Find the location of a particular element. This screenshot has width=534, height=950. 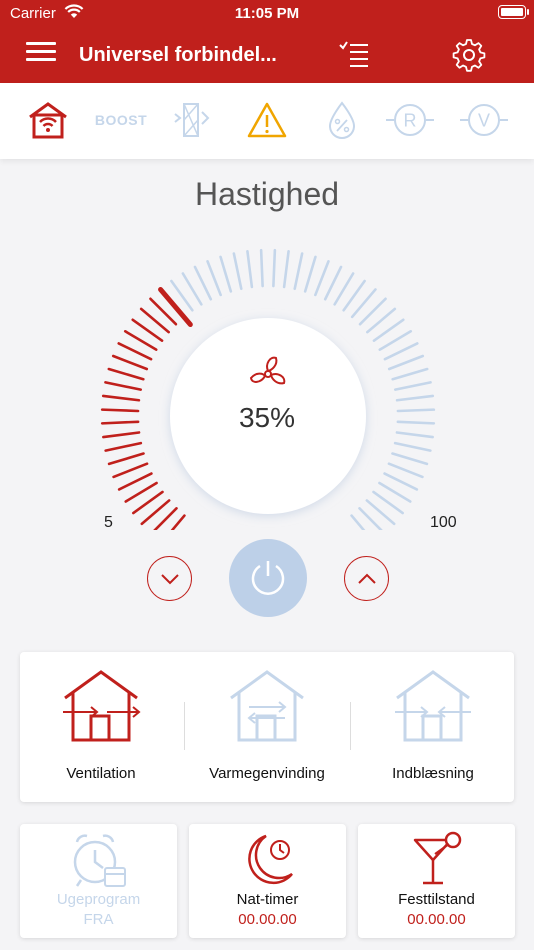

scale-max-label: 100 is located at coordinates (443, 522).